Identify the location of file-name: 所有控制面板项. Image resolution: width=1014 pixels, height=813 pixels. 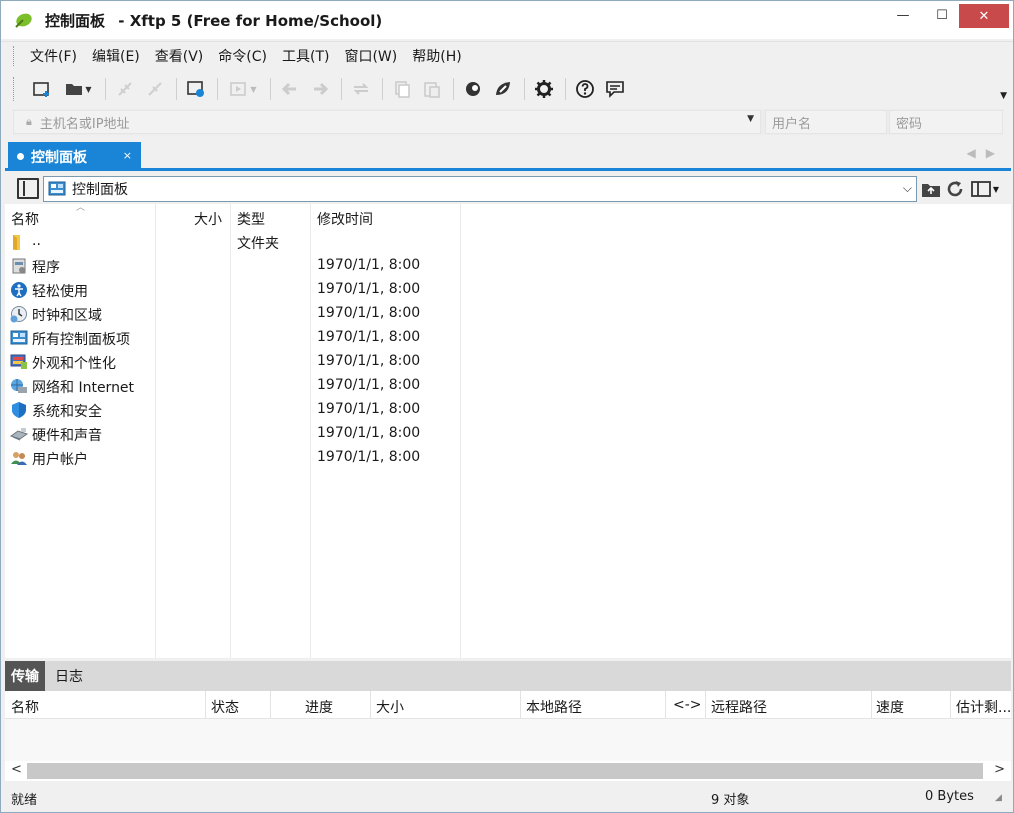
(81, 340).